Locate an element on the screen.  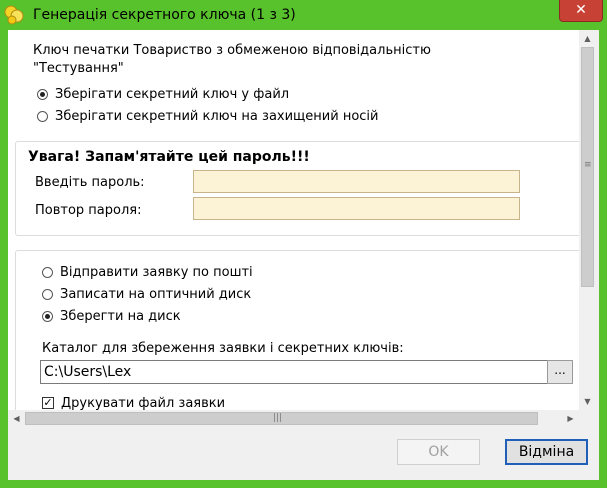
radio-store-file-indicator is located at coordinates (42, 94).